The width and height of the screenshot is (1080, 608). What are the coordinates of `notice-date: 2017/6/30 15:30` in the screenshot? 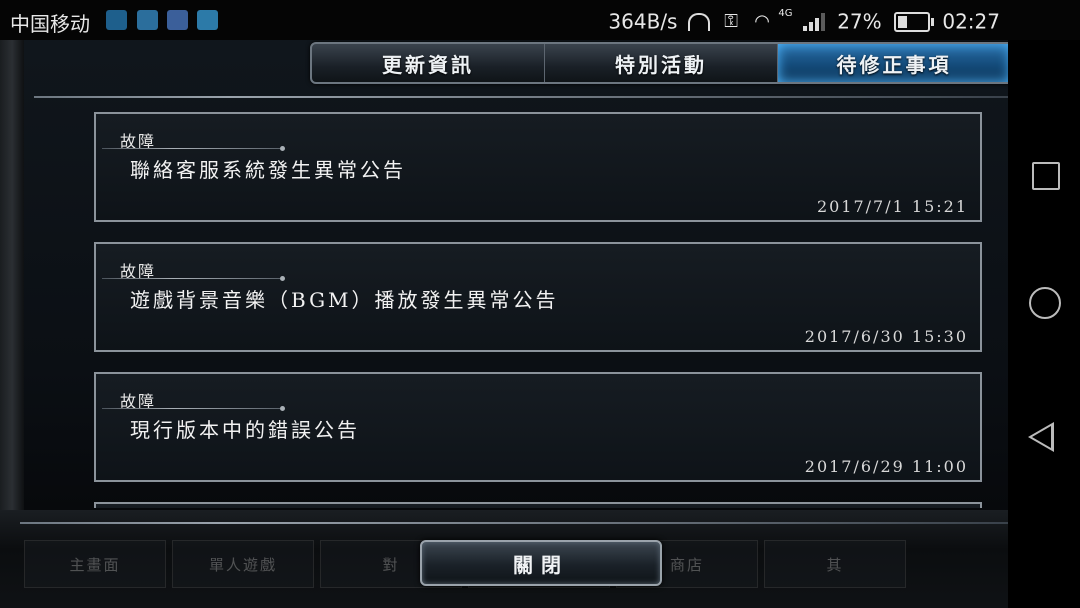 It's located at (886, 336).